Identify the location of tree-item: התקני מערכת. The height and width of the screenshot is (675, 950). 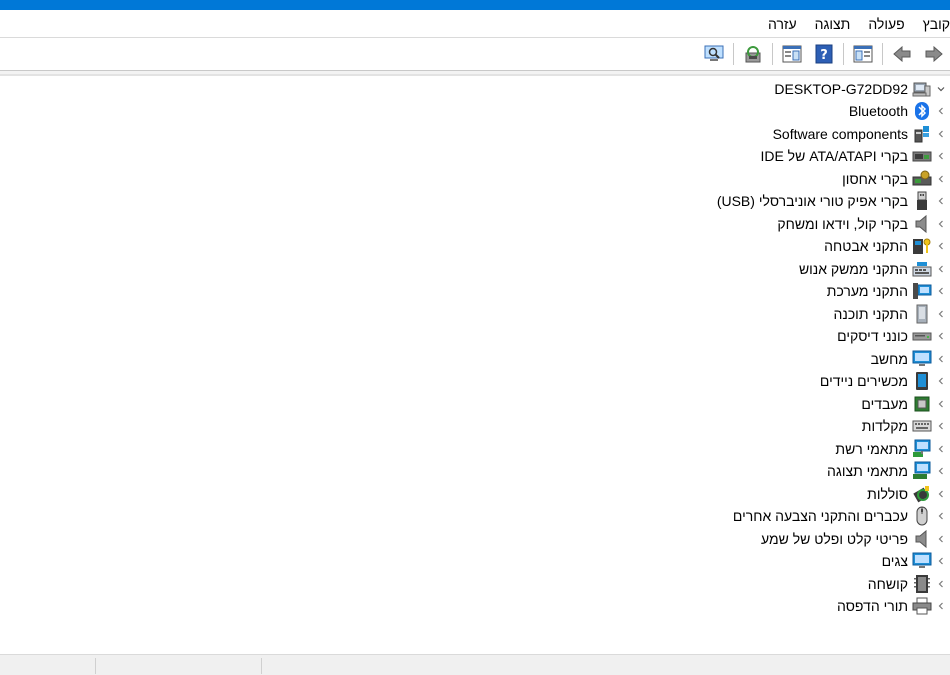
(888, 291).